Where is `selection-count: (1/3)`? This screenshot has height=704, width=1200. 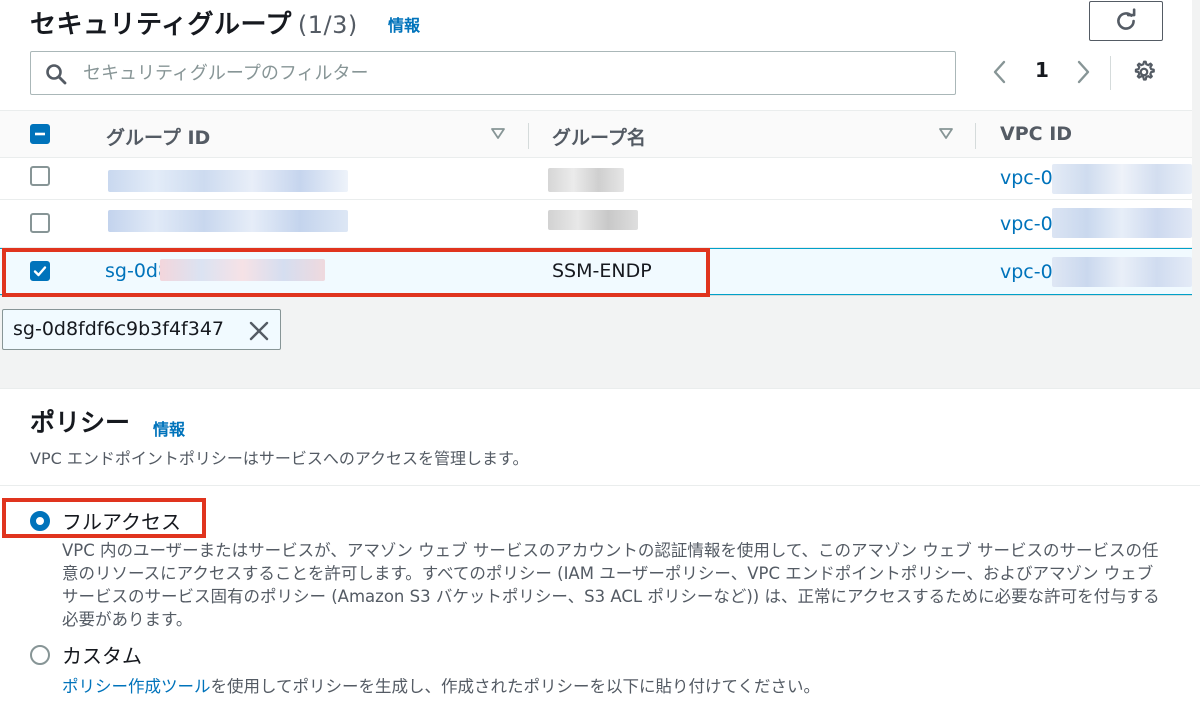 selection-count: (1/3) is located at coordinates (327, 25).